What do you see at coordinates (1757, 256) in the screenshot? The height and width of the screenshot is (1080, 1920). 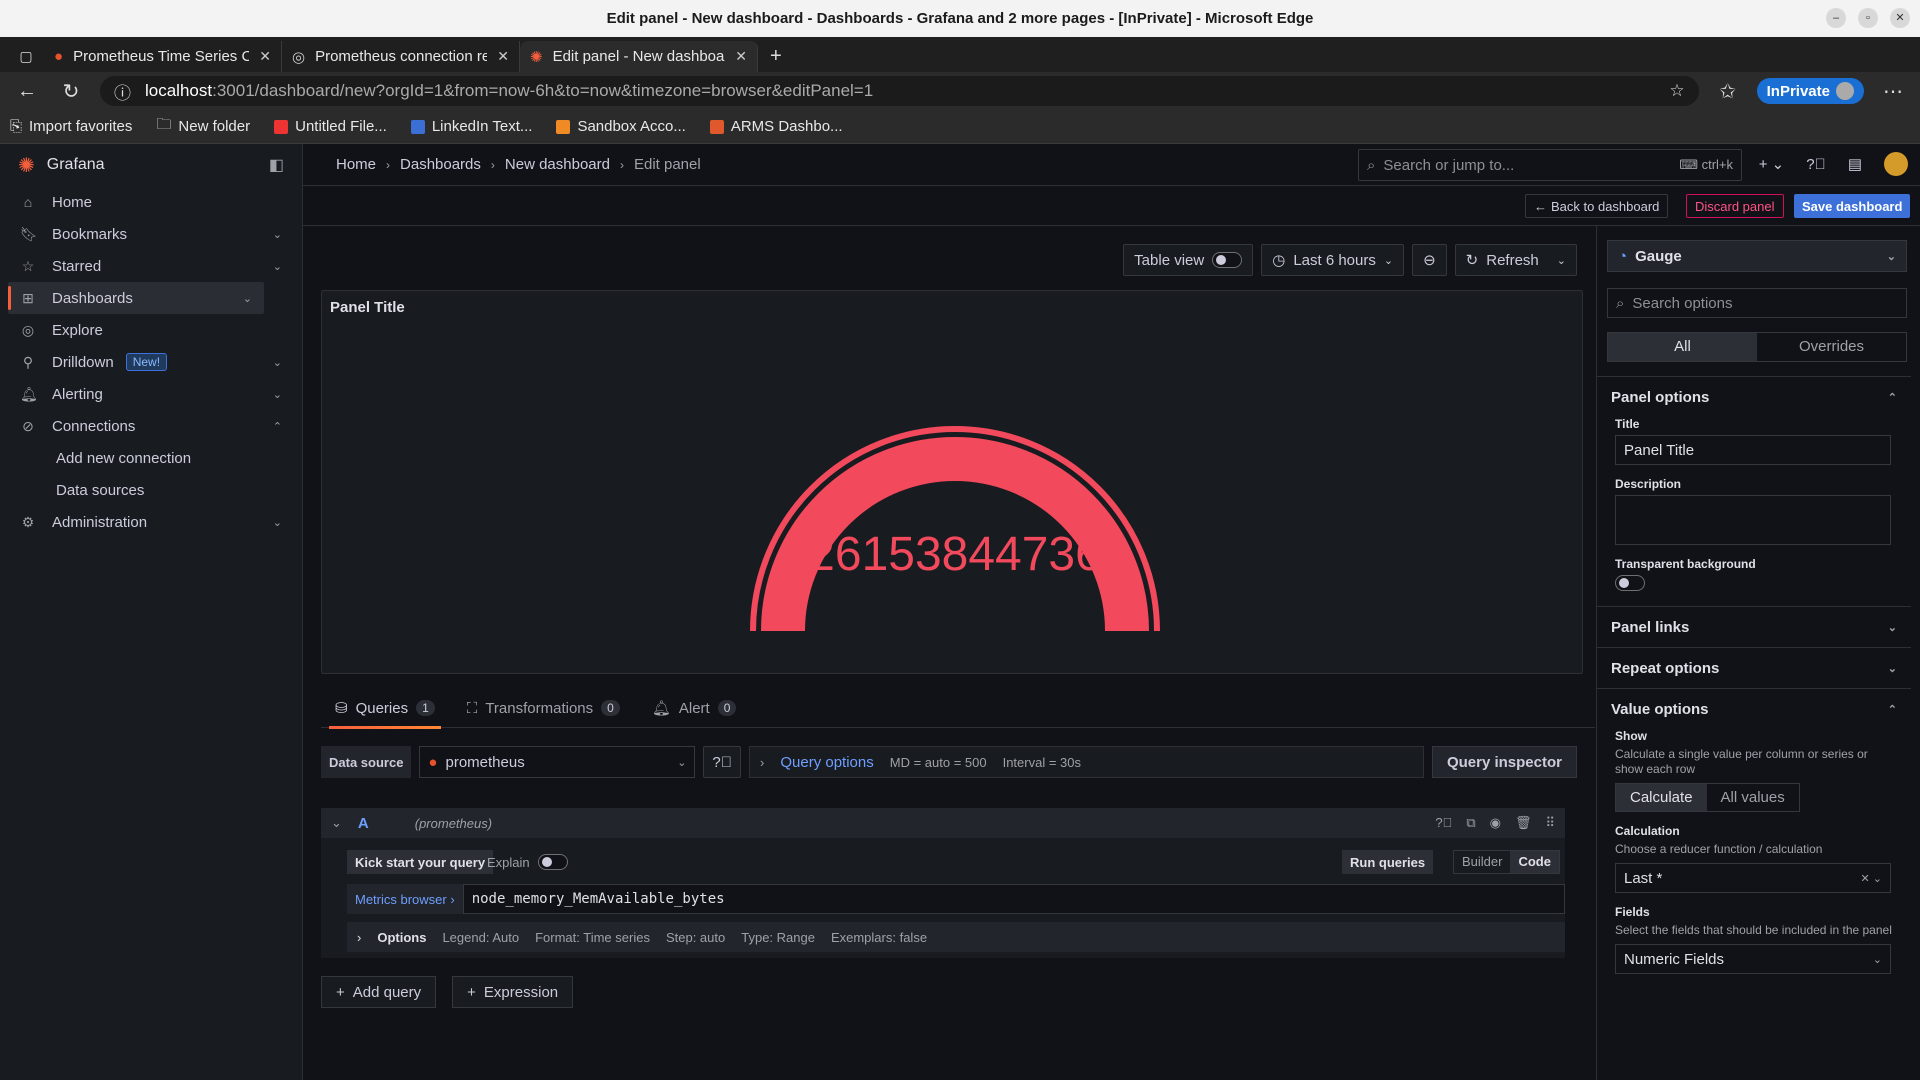 I see `visualization-picker: ◔ Gauge ⌄` at bounding box center [1757, 256].